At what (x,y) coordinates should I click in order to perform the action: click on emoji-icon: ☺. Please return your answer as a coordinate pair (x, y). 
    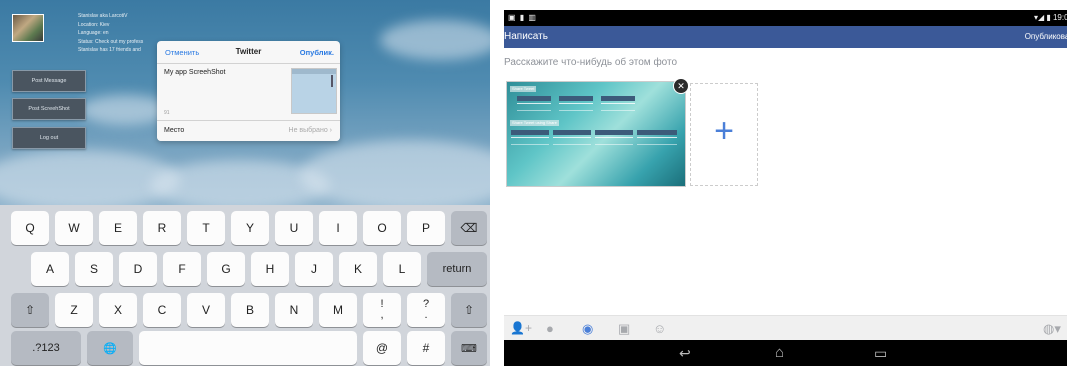
    Looking at the image, I should click on (659, 328).